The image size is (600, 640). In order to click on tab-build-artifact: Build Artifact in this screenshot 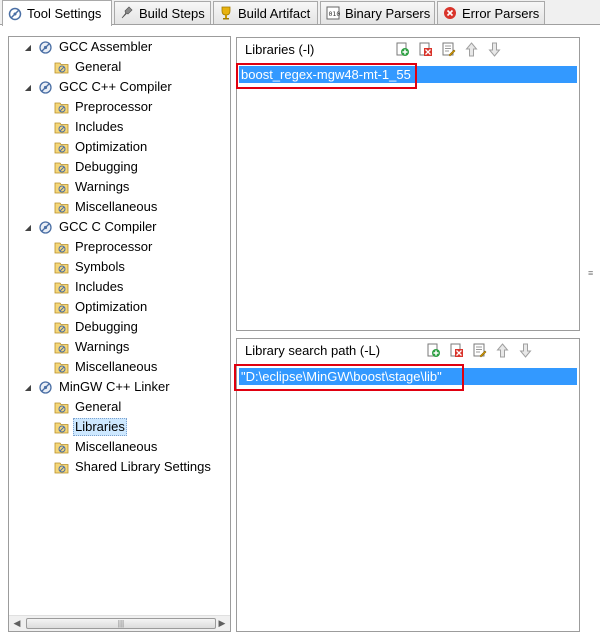, I will do `click(265, 12)`.